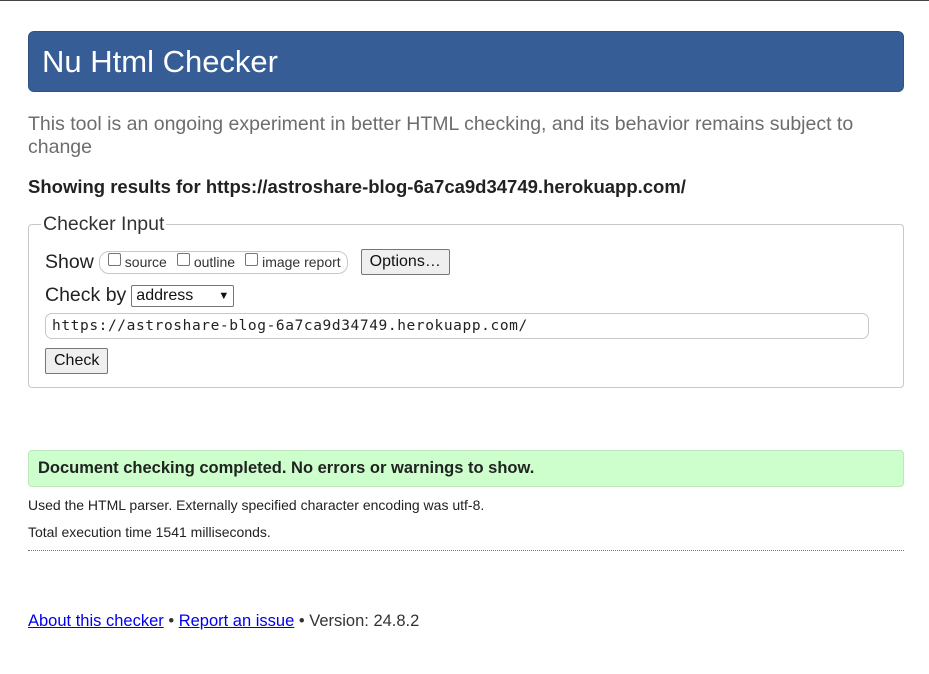 The width and height of the screenshot is (929, 674). I want to click on chevron-down-icon: ▼, so click(224, 295).